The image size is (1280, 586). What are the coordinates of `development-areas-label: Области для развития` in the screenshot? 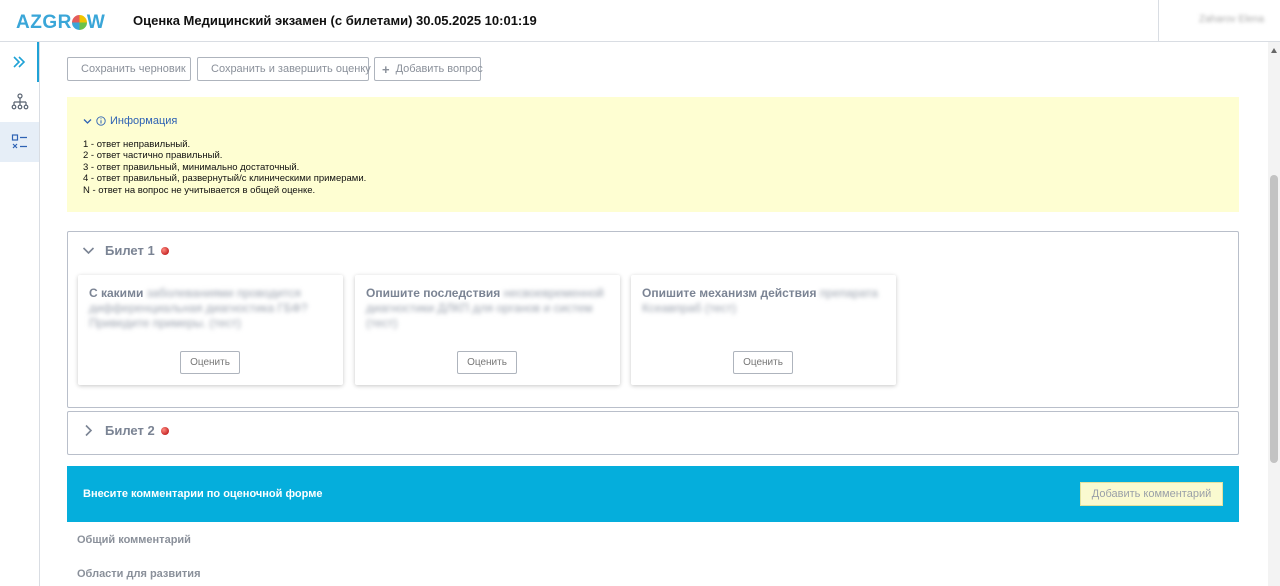 It's located at (139, 574).